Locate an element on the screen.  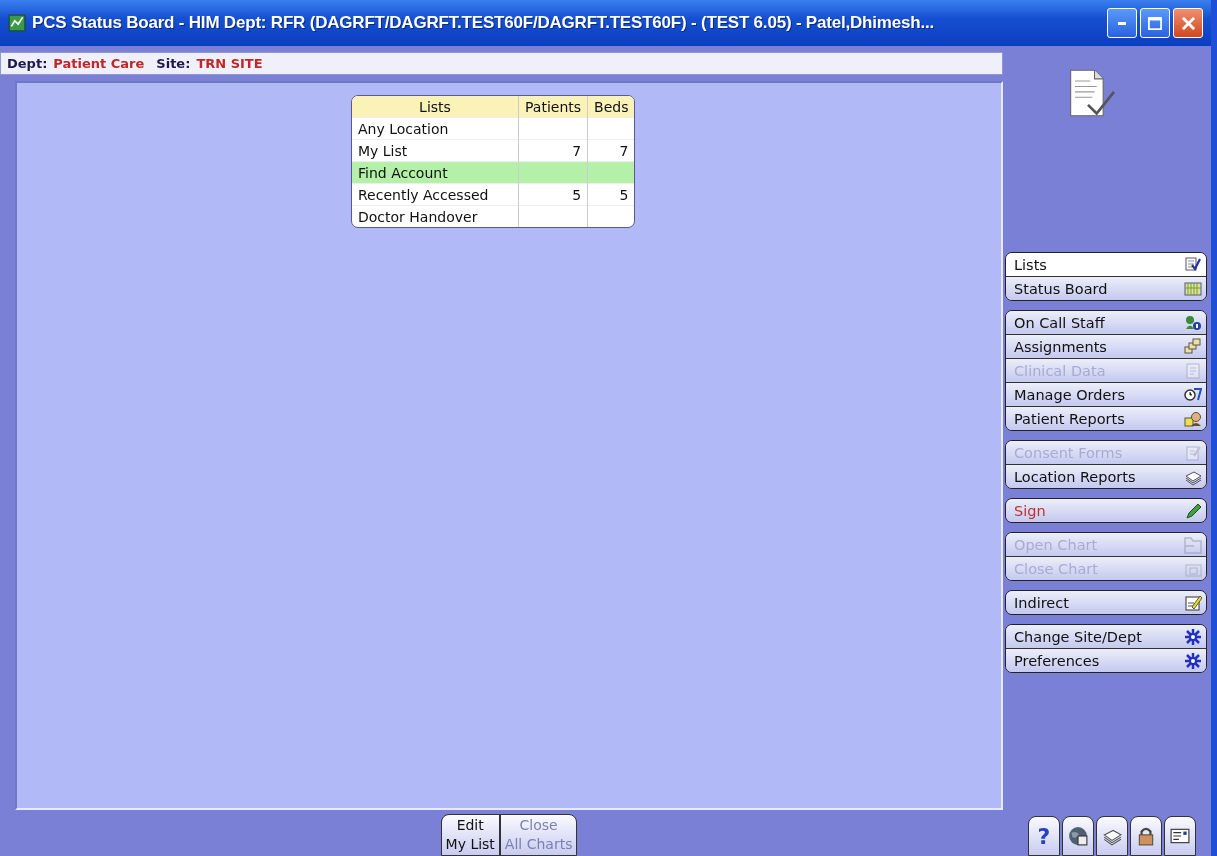
close-icon is located at coordinates (1188, 23).